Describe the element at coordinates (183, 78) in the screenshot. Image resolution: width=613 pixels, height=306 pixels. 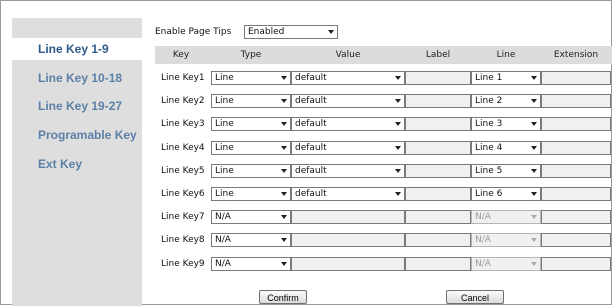
I see `key-label: Line Key1` at that location.